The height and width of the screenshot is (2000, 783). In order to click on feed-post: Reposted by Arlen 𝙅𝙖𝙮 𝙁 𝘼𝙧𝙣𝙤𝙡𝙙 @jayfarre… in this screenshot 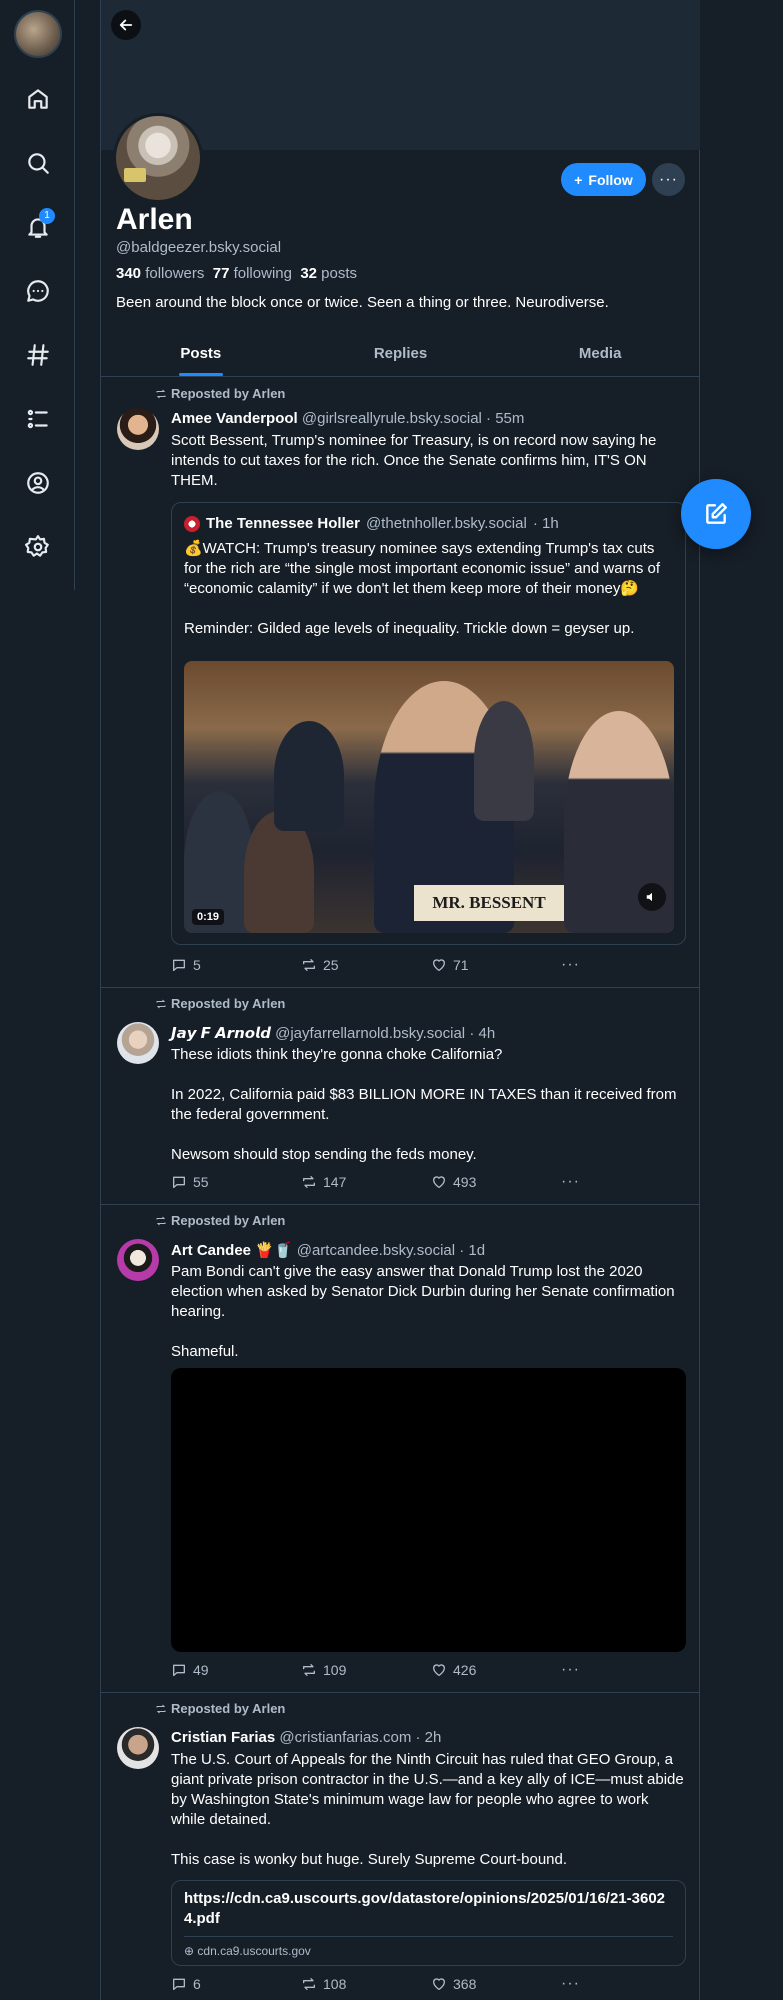, I will do `click(400, 1096)`.